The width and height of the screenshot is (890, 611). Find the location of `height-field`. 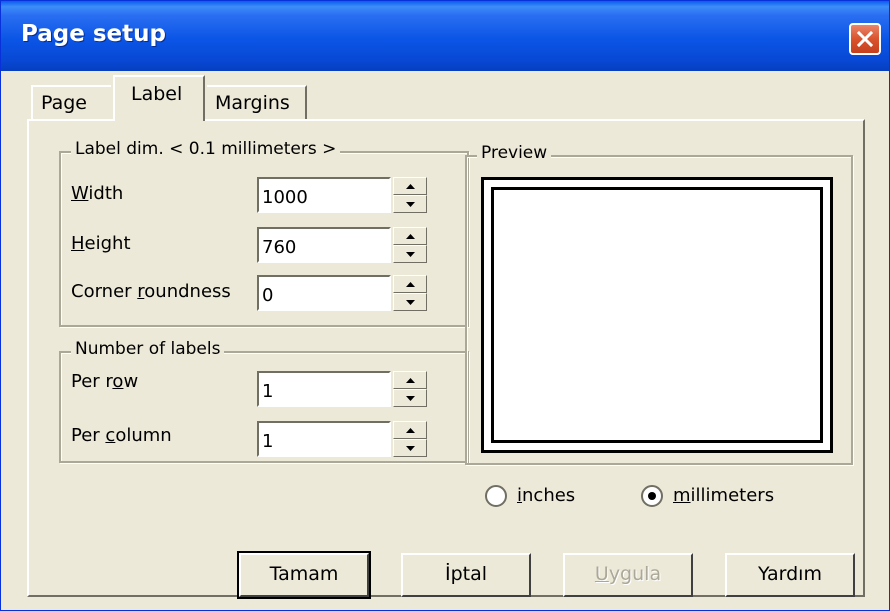

height-field is located at coordinates (324, 245).